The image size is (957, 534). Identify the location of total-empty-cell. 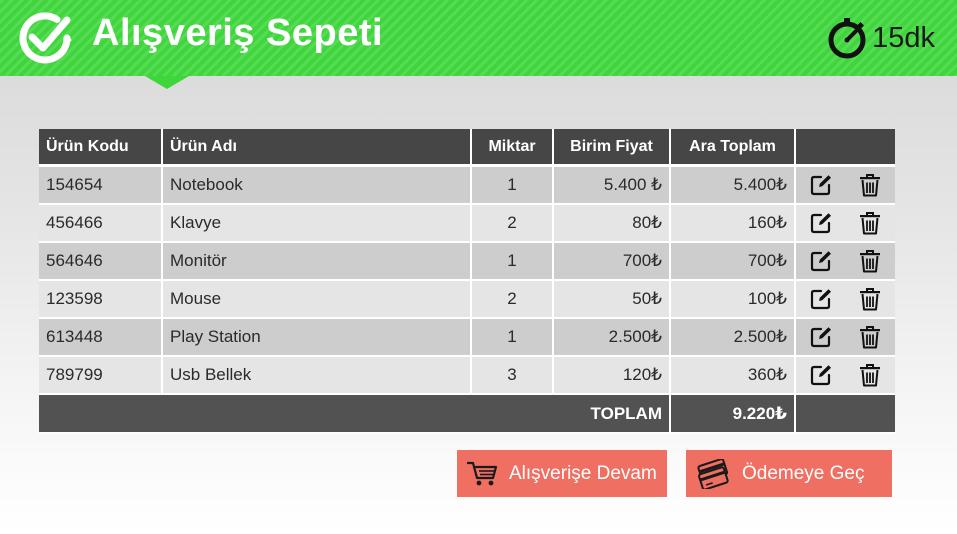
(845, 414).